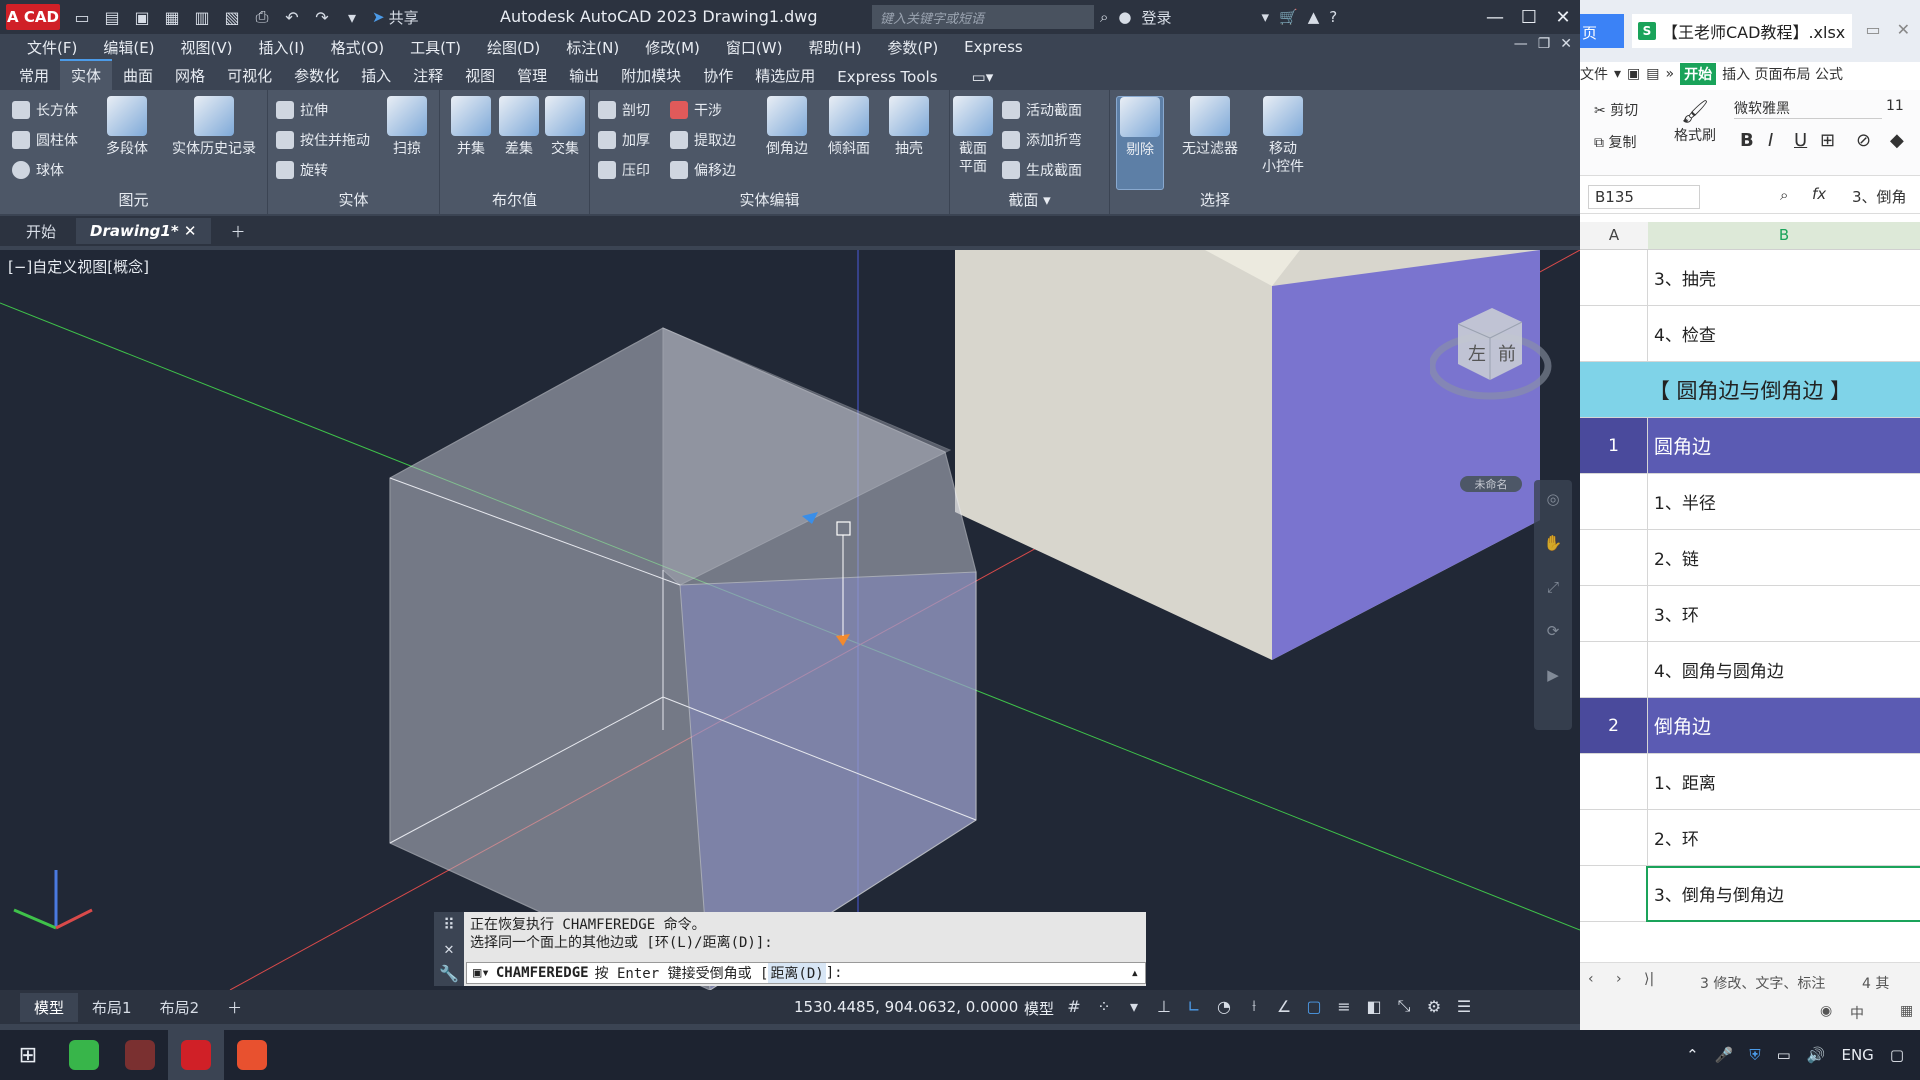 The width and height of the screenshot is (1920, 1080). What do you see at coordinates (1816, 1055) in the screenshot?
I see `volume-icon: 🔊` at bounding box center [1816, 1055].